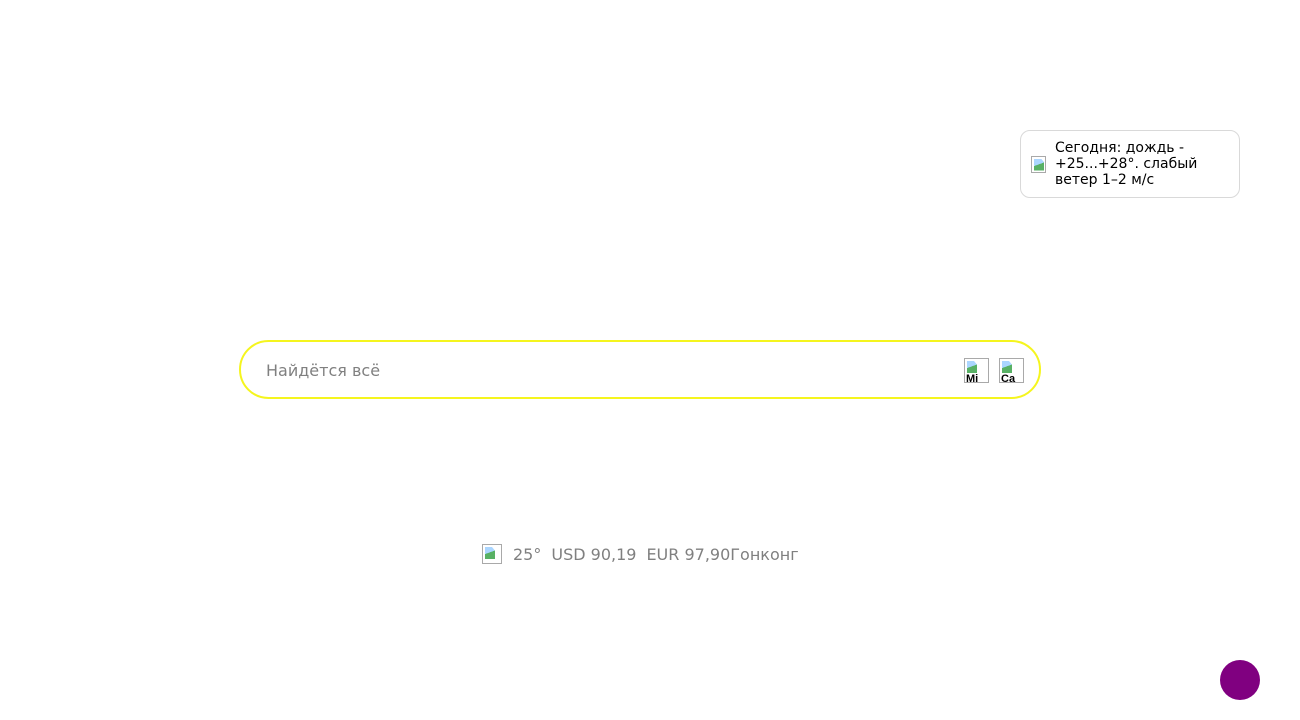  I want to click on camera-icon: Ca, so click(1011, 370).